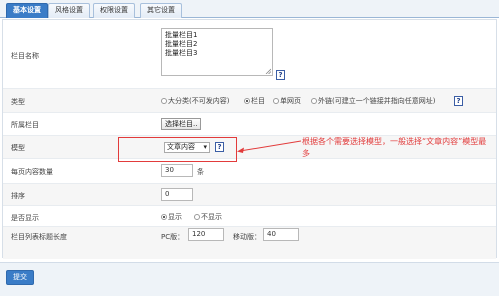  What do you see at coordinates (249, 195) in the screenshot?
I see `row-order: 排序 0` at bounding box center [249, 195].